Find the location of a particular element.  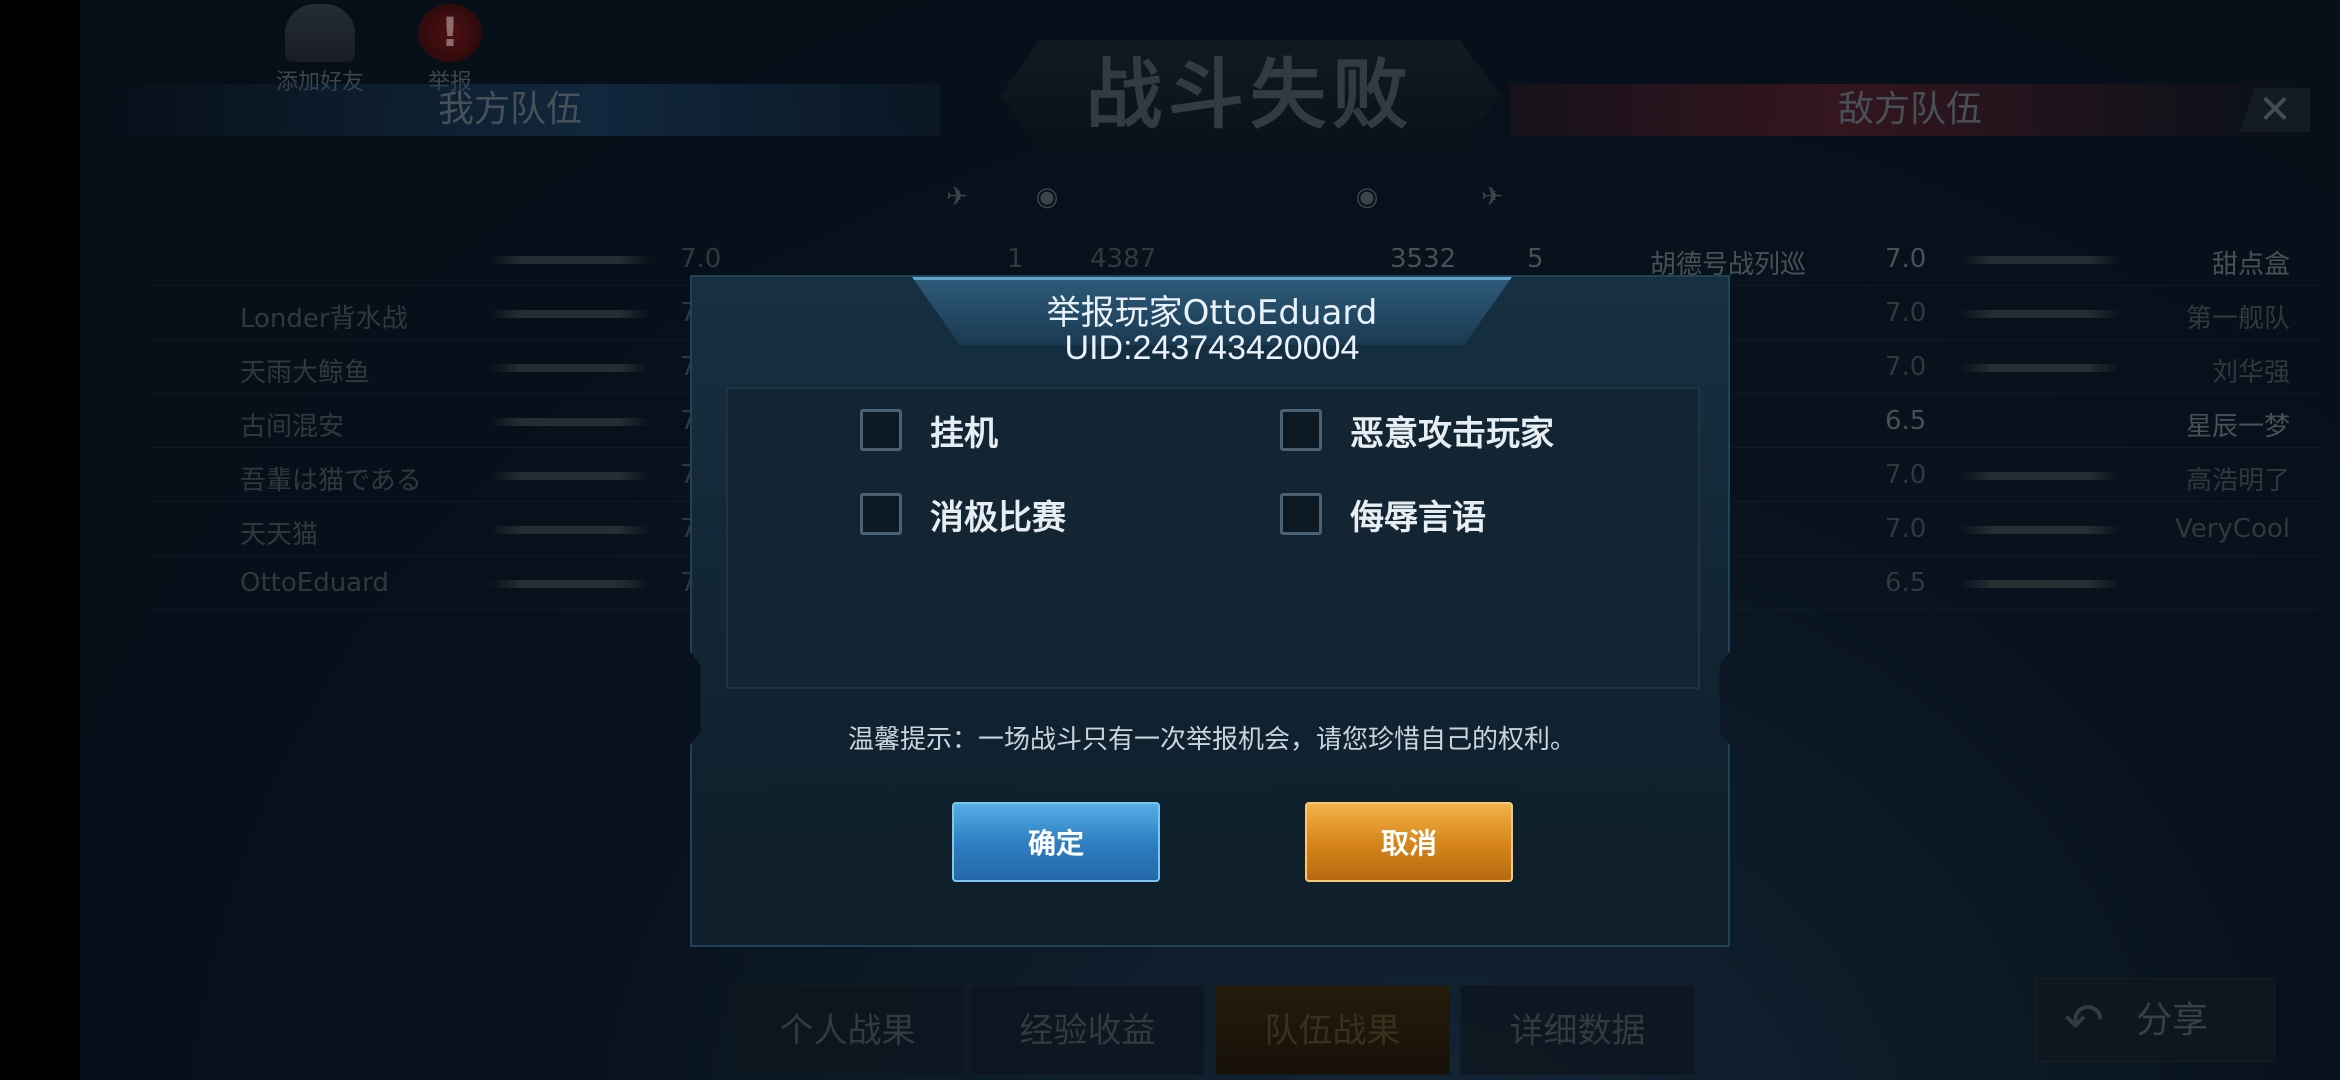

option-insulting-language: 侮辱言语 is located at coordinates (1383, 514).